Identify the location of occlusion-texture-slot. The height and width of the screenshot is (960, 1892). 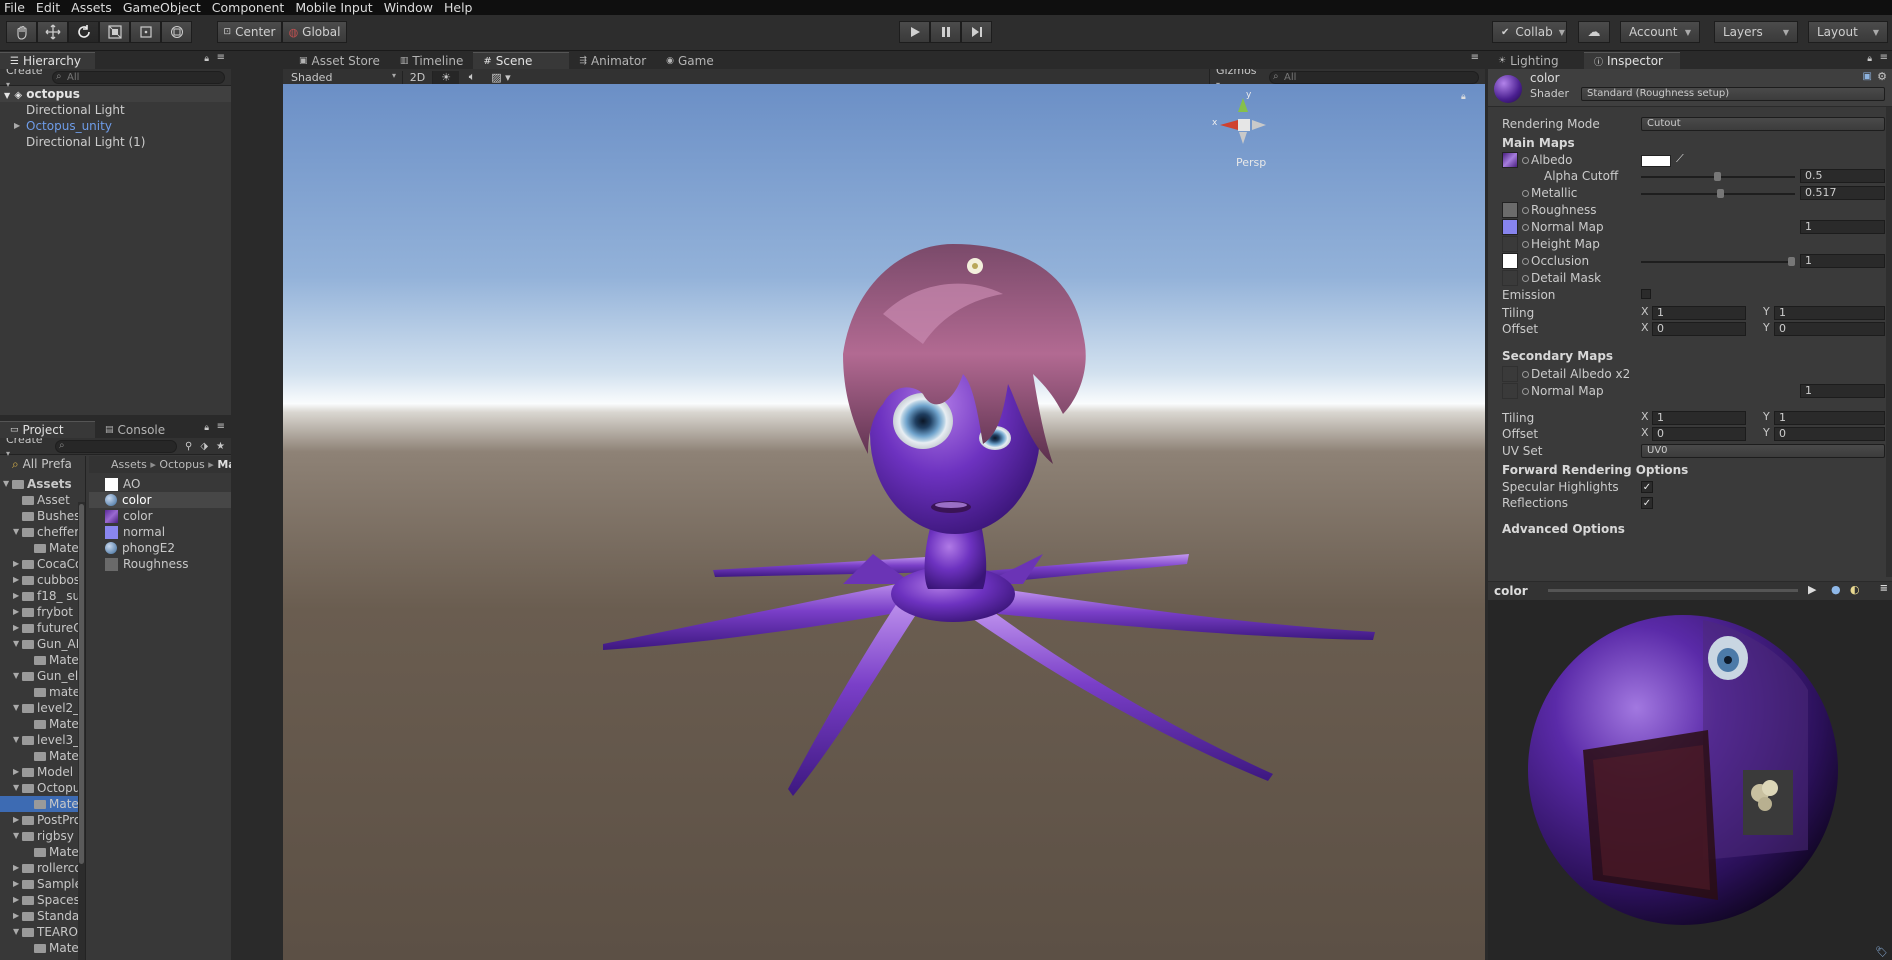
(1510, 261).